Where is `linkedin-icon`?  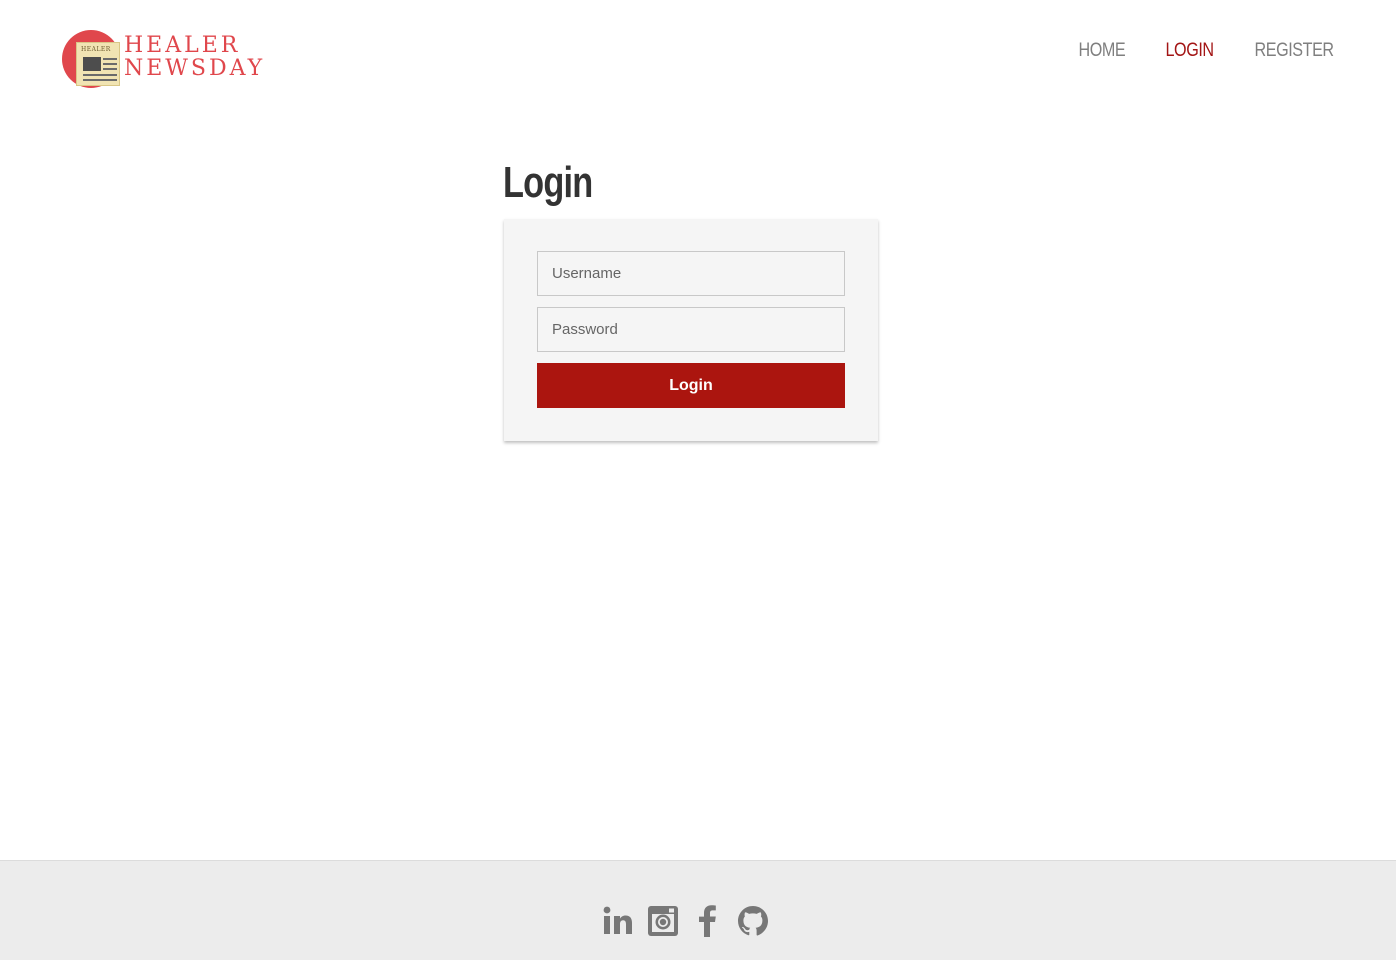
linkedin-icon is located at coordinates (618, 921).